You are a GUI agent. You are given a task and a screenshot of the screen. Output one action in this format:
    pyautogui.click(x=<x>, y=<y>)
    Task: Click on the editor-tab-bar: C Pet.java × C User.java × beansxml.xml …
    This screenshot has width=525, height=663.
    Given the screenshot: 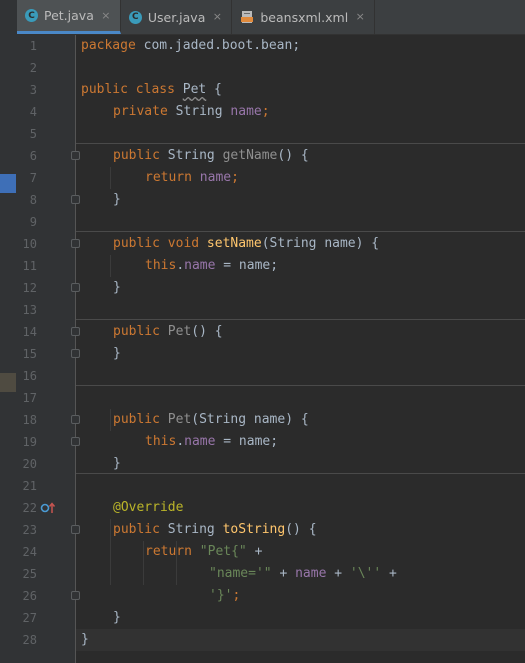 What is the action you would take?
    pyautogui.click(x=271, y=17)
    